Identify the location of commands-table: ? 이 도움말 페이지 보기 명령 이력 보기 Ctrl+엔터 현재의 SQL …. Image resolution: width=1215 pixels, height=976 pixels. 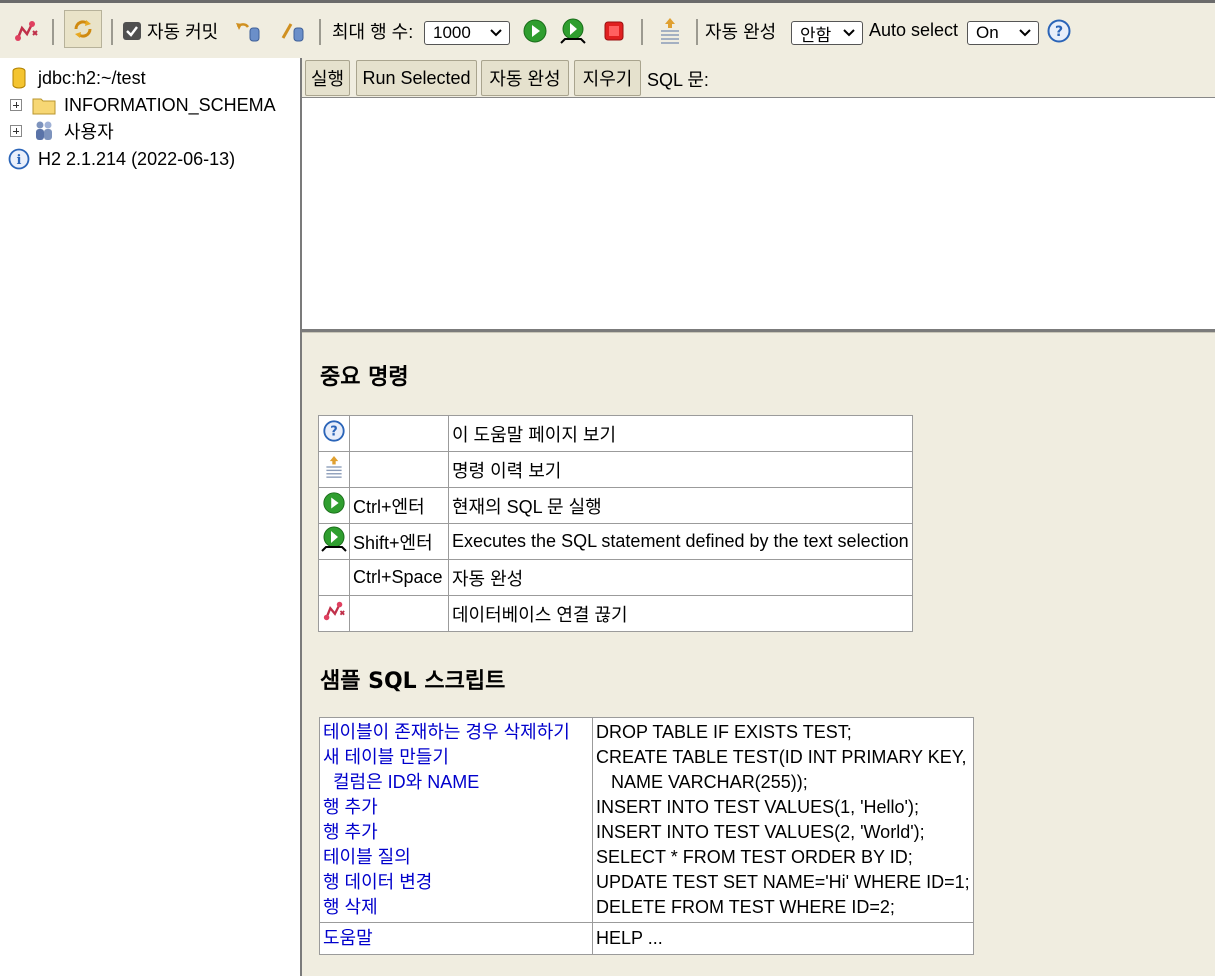
(615, 523).